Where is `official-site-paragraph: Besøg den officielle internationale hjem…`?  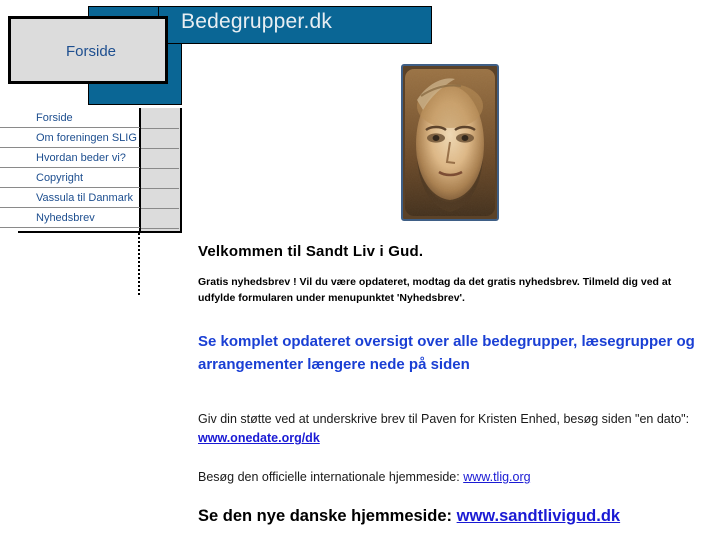 official-site-paragraph: Besøg den officielle internationale hjem… is located at coordinates (454, 477).